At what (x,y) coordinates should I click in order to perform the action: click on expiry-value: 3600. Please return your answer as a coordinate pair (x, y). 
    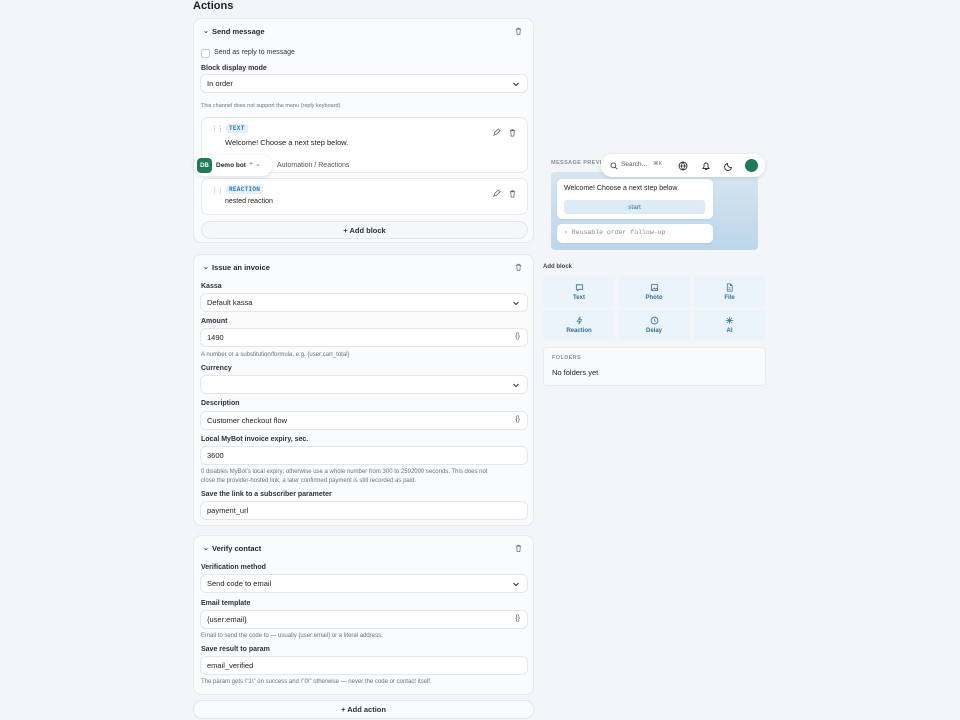
    Looking at the image, I should click on (215, 455).